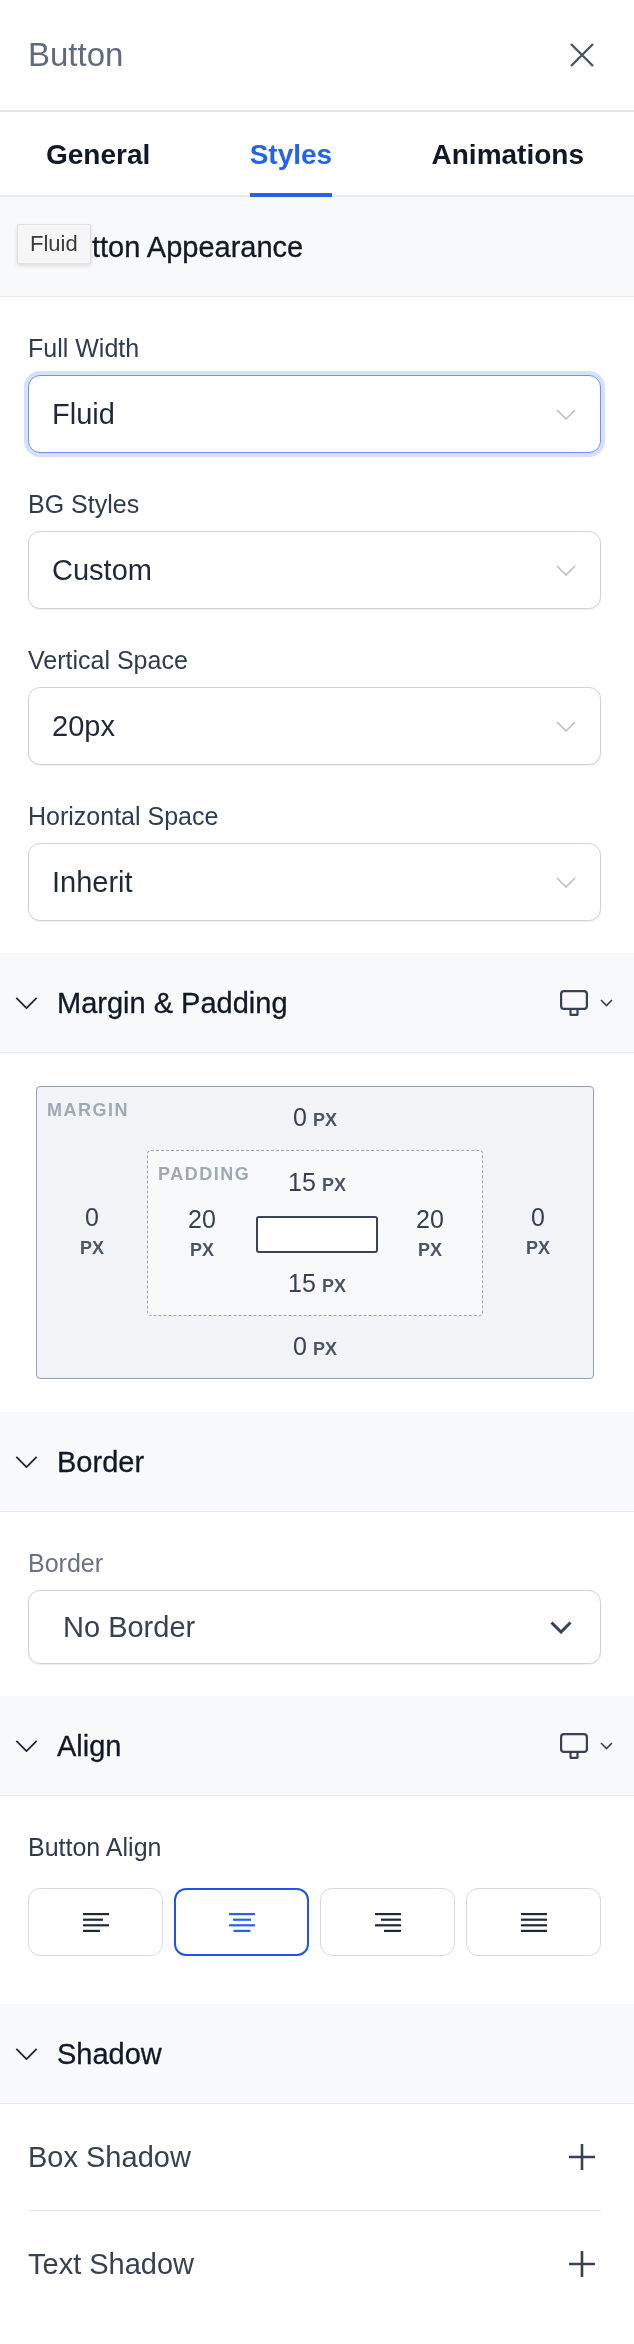  Describe the element at coordinates (89, 1746) in the screenshot. I see `section-title: Align` at that location.